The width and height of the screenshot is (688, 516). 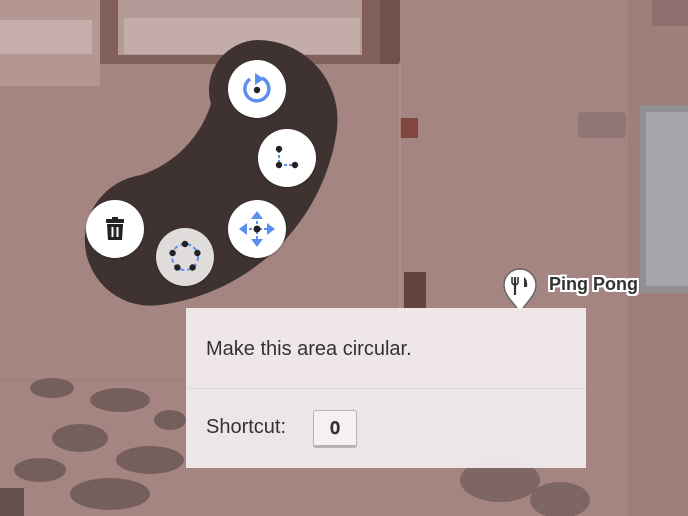 What do you see at coordinates (309, 349) in the screenshot?
I see `tooltip-description: Make this area circular.` at bounding box center [309, 349].